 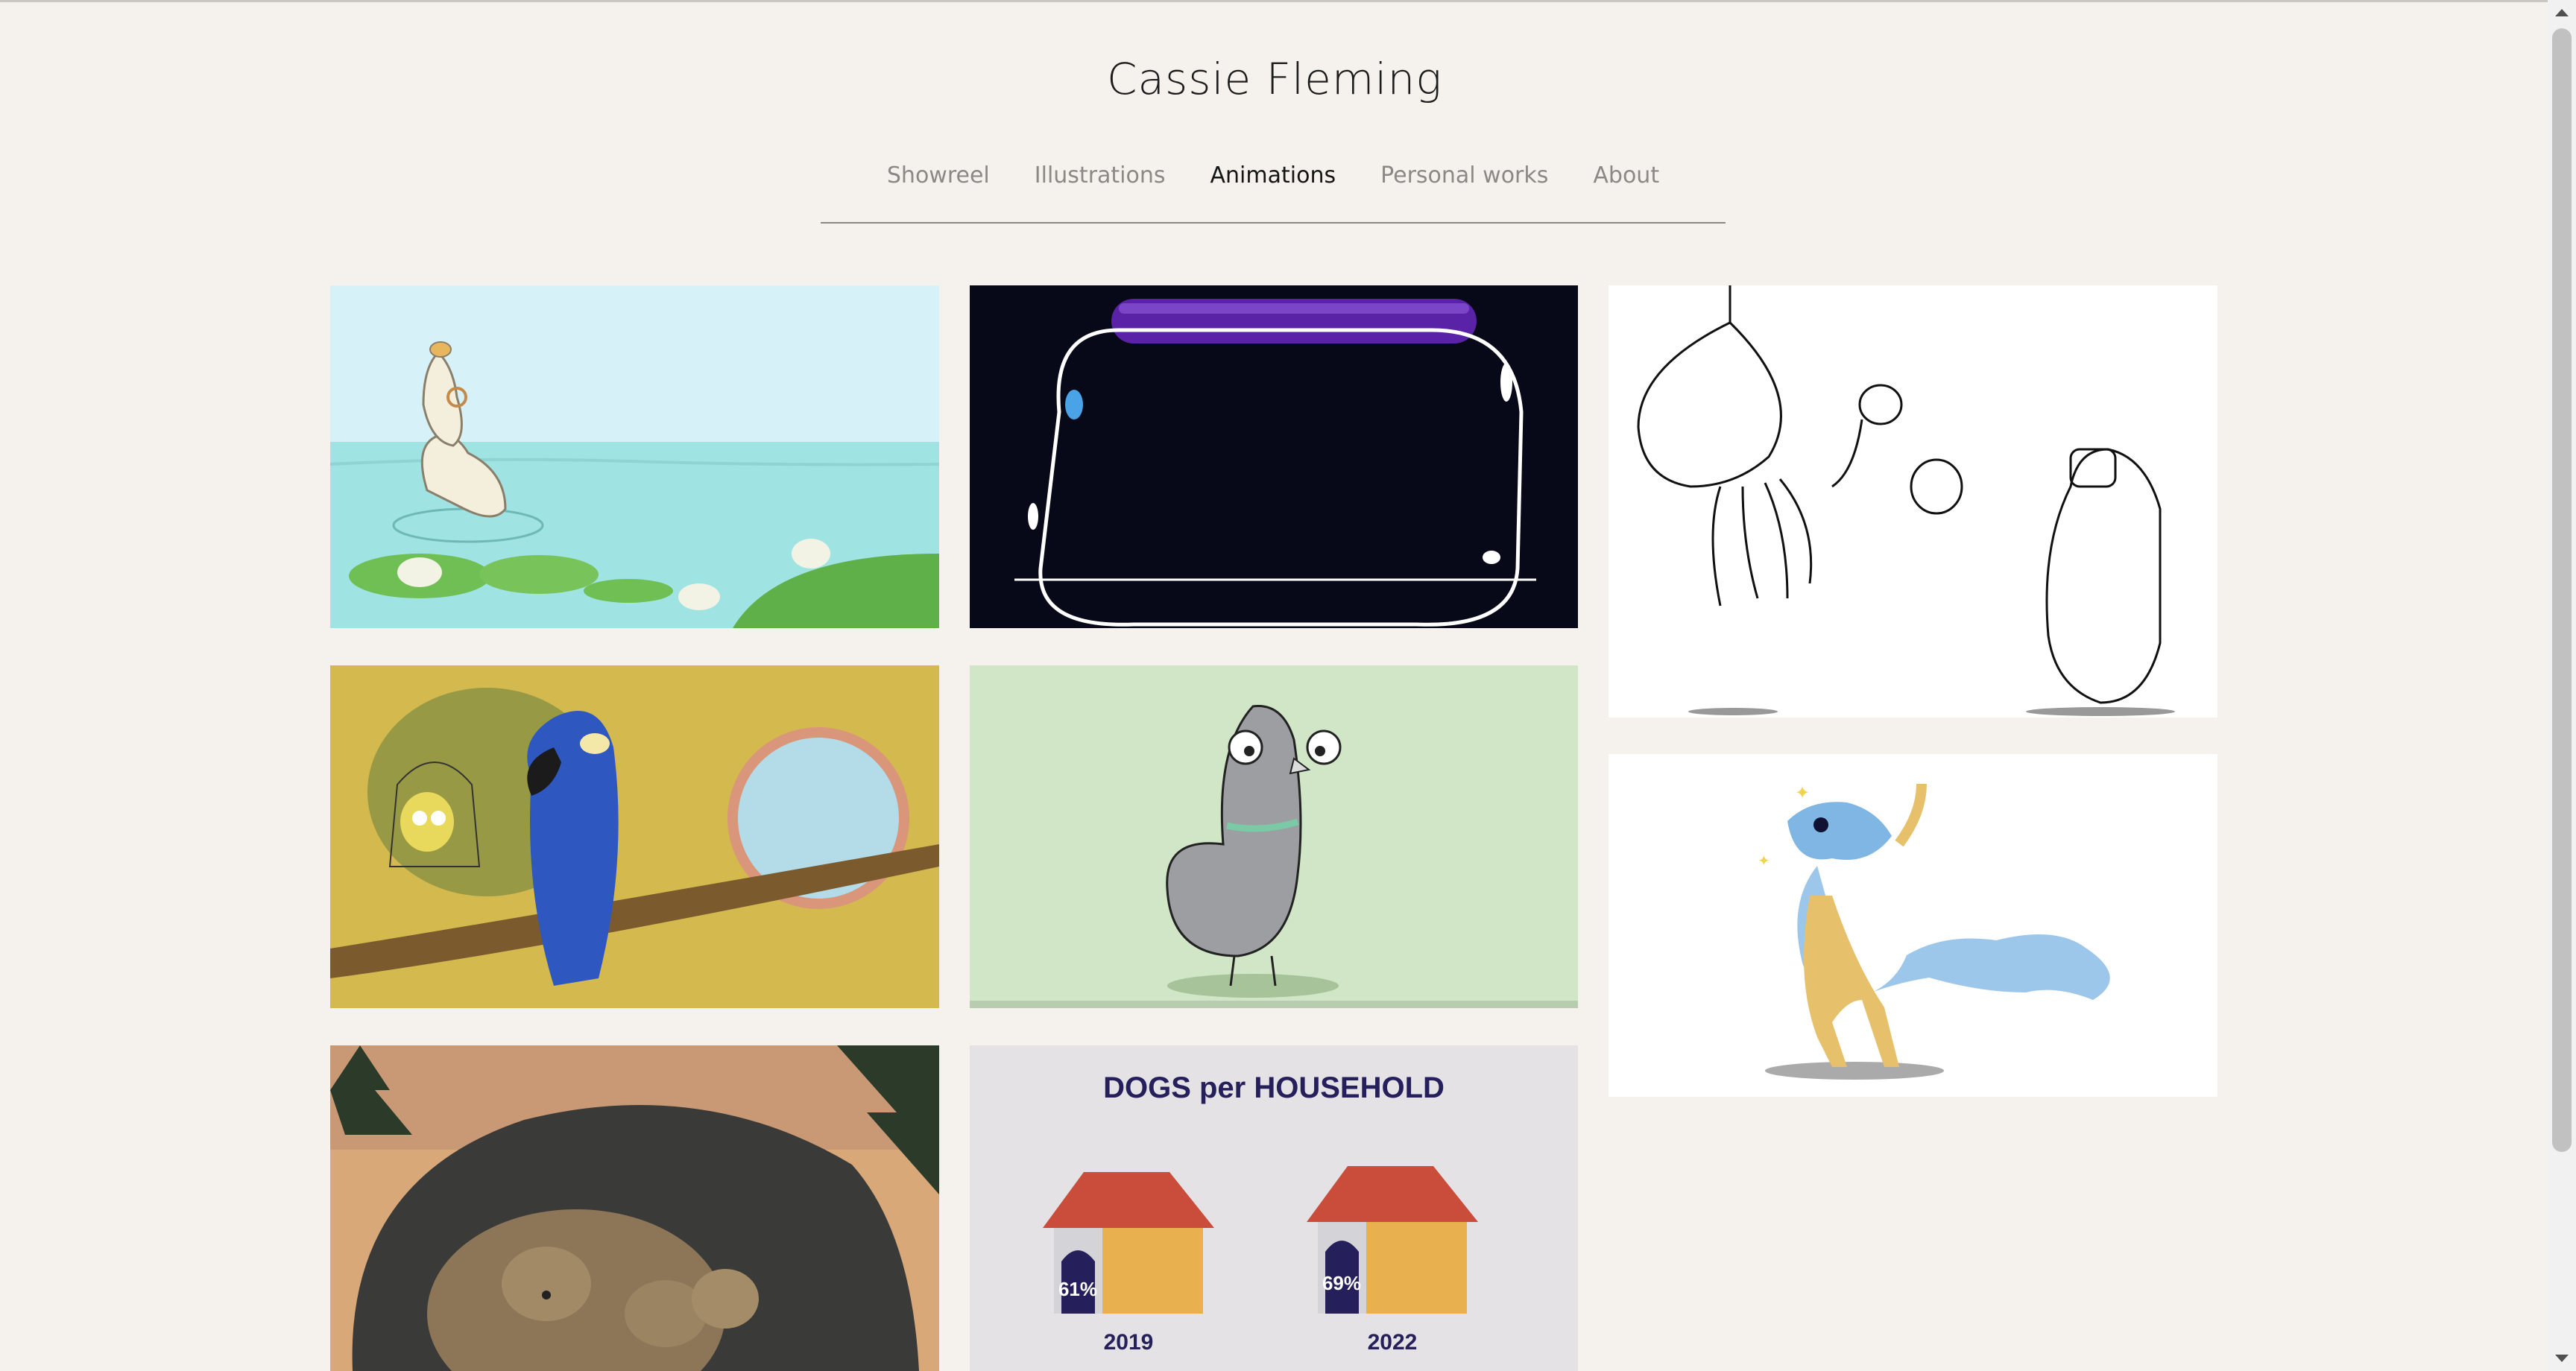 I want to click on nav-animations: Animations, so click(x=1273, y=175).